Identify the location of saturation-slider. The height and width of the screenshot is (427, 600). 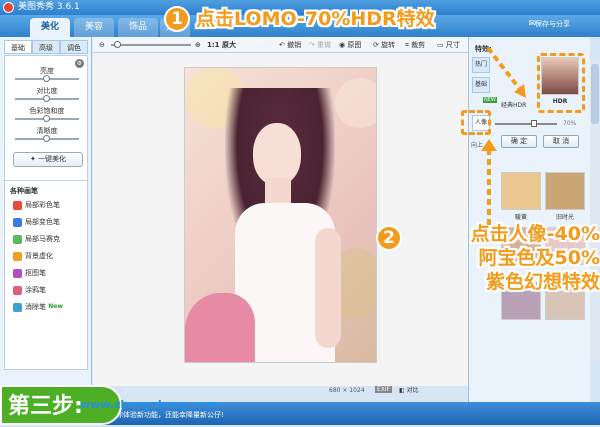
(47, 118).